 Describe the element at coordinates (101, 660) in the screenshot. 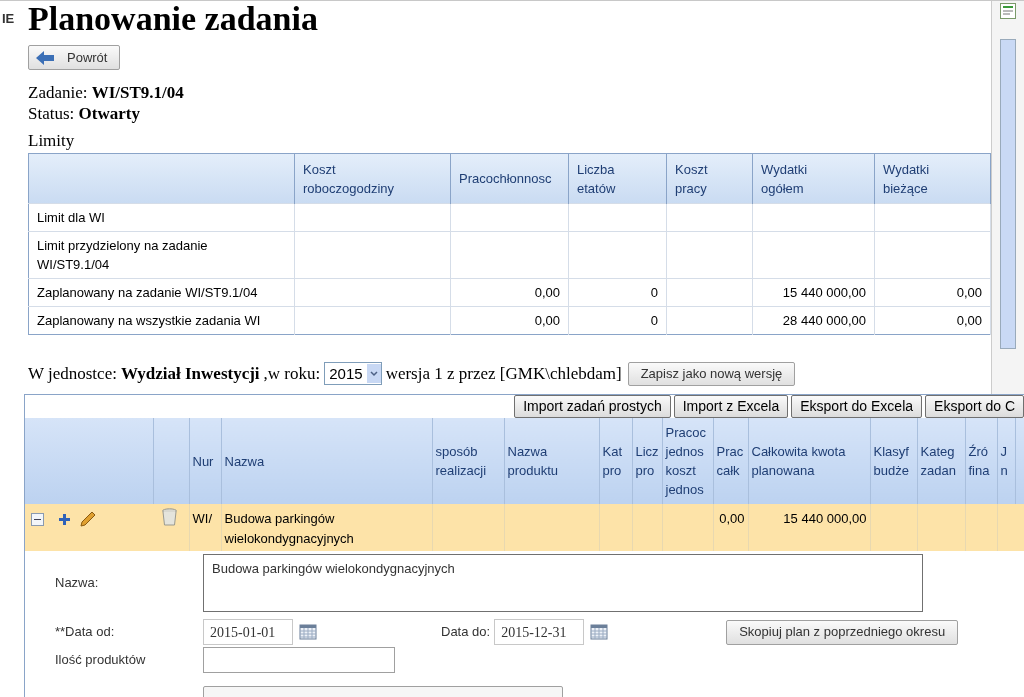

I see `products-label: Ilość produktów` at that location.